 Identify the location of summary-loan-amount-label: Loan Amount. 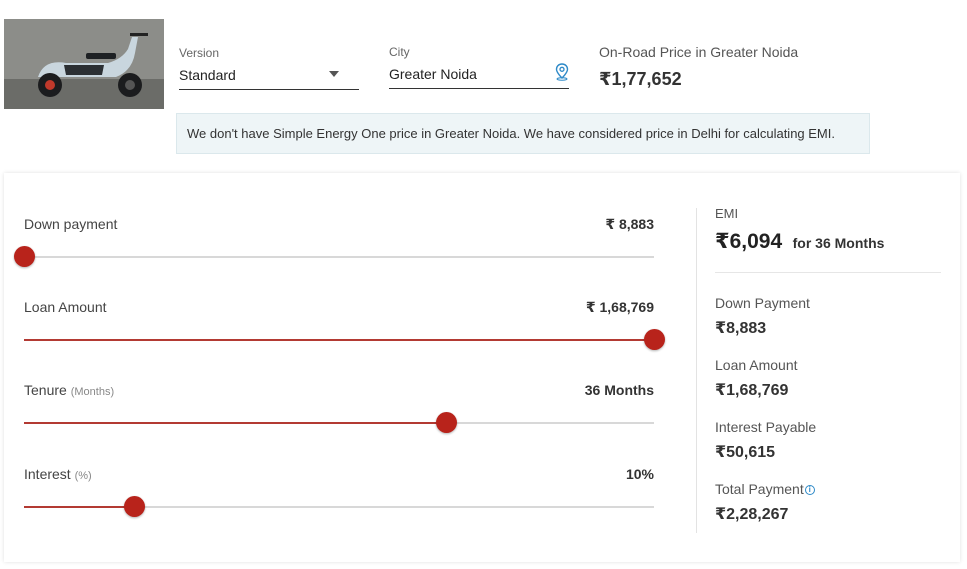
(756, 365).